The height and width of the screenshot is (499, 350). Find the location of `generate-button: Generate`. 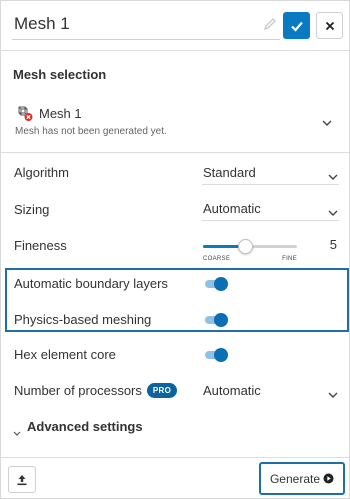

generate-button: Generate is located at coordinates (302, 478).